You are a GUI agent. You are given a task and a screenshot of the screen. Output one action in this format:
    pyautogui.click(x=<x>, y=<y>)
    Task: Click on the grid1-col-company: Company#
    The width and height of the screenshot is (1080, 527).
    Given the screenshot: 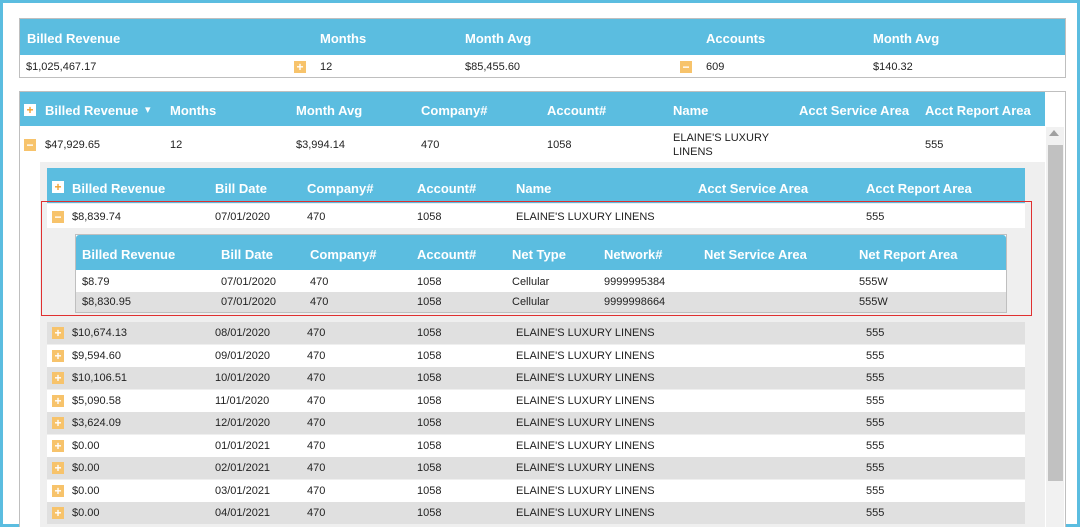 What is the action you would take?
    pyautogui.click(x=454, y=110)
    